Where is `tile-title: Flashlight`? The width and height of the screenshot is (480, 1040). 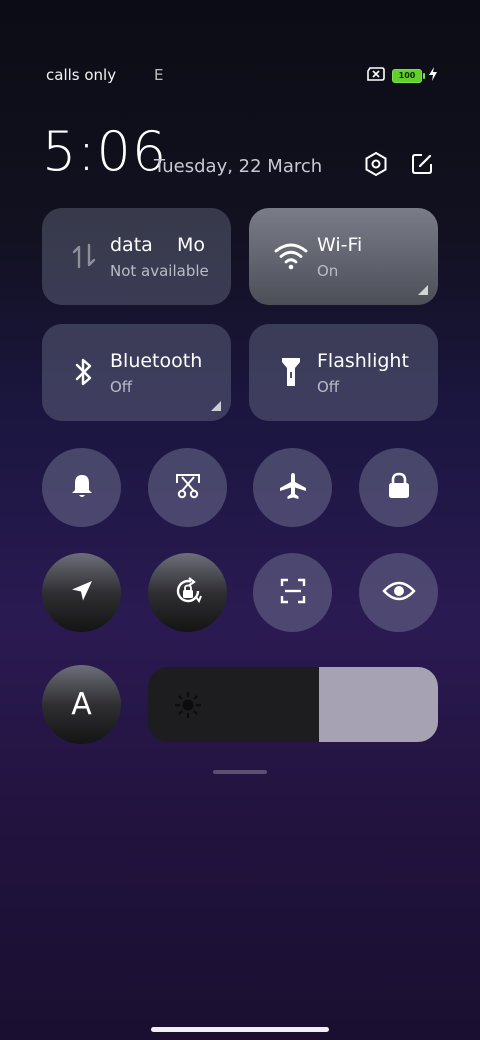
tile-title: Flashlight is located at coordinates (363, 361).